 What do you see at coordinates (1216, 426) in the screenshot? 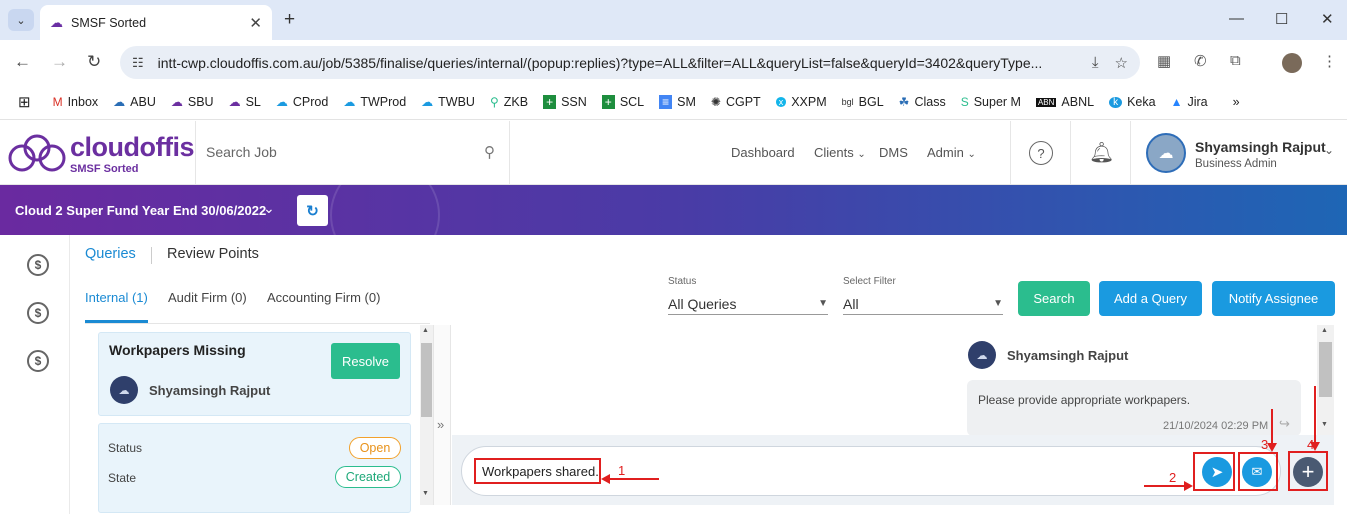
I see `message-timestamp: 21/10/2024 02:29 PM` at bounding box center [1216, 426].